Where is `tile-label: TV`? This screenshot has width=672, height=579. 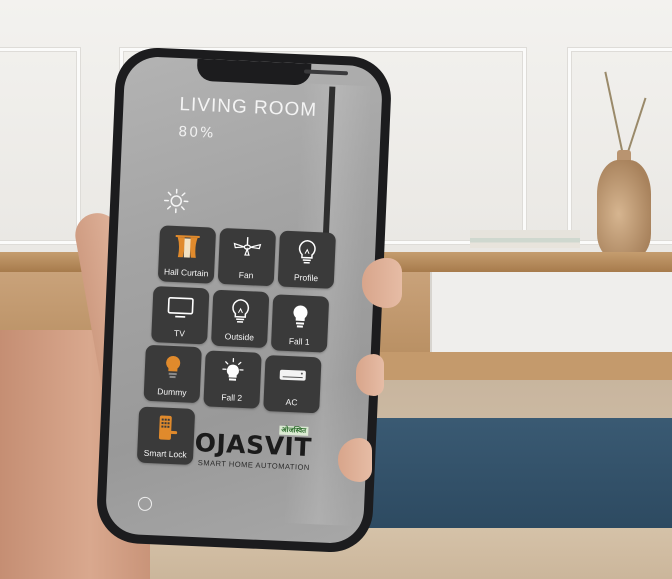
tile-label: TV is located at coordinates (179, 333).